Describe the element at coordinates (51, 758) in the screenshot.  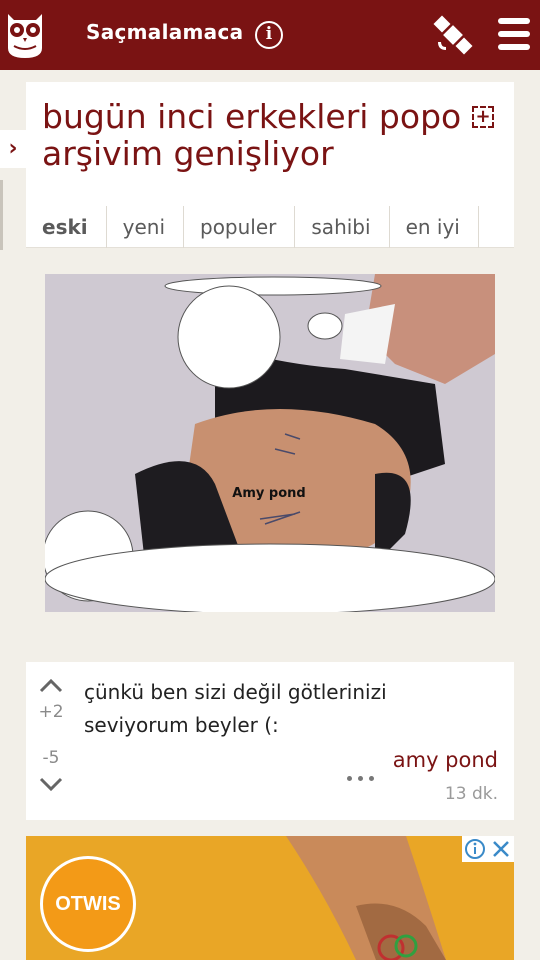
I see `downvote-count: -5` at that location.